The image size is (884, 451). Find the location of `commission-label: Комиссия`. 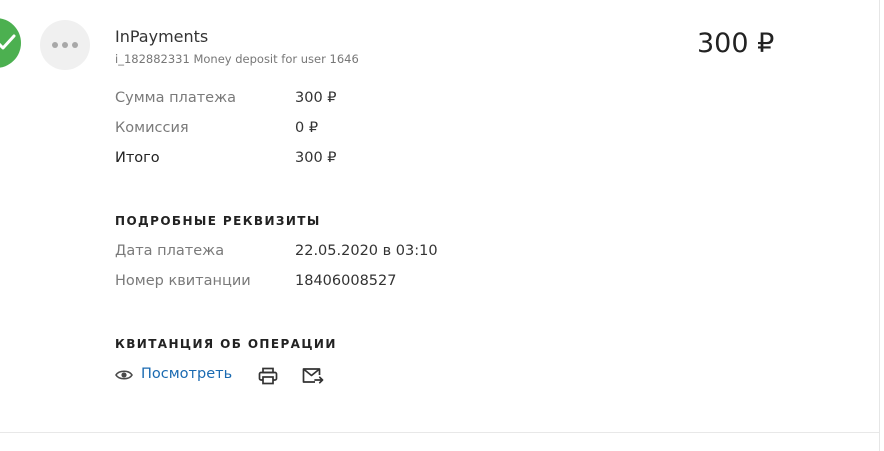

commission-label: Комиссия is located at coordinates (152, 128).